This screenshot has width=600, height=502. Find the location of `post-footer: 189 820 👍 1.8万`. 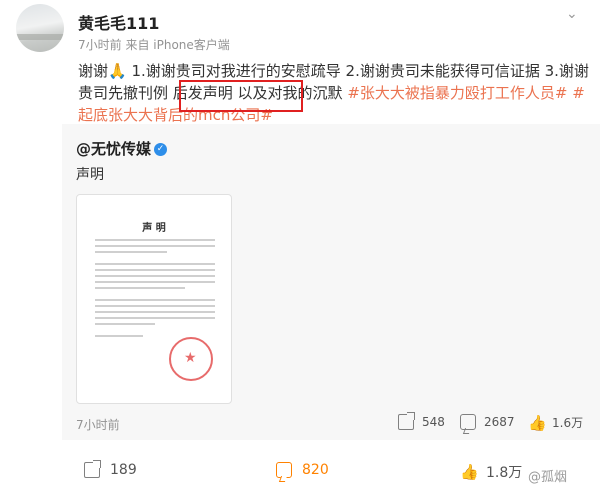

post-footer: 189 820 👍 1.8万 is located at coordinates (300, 472).